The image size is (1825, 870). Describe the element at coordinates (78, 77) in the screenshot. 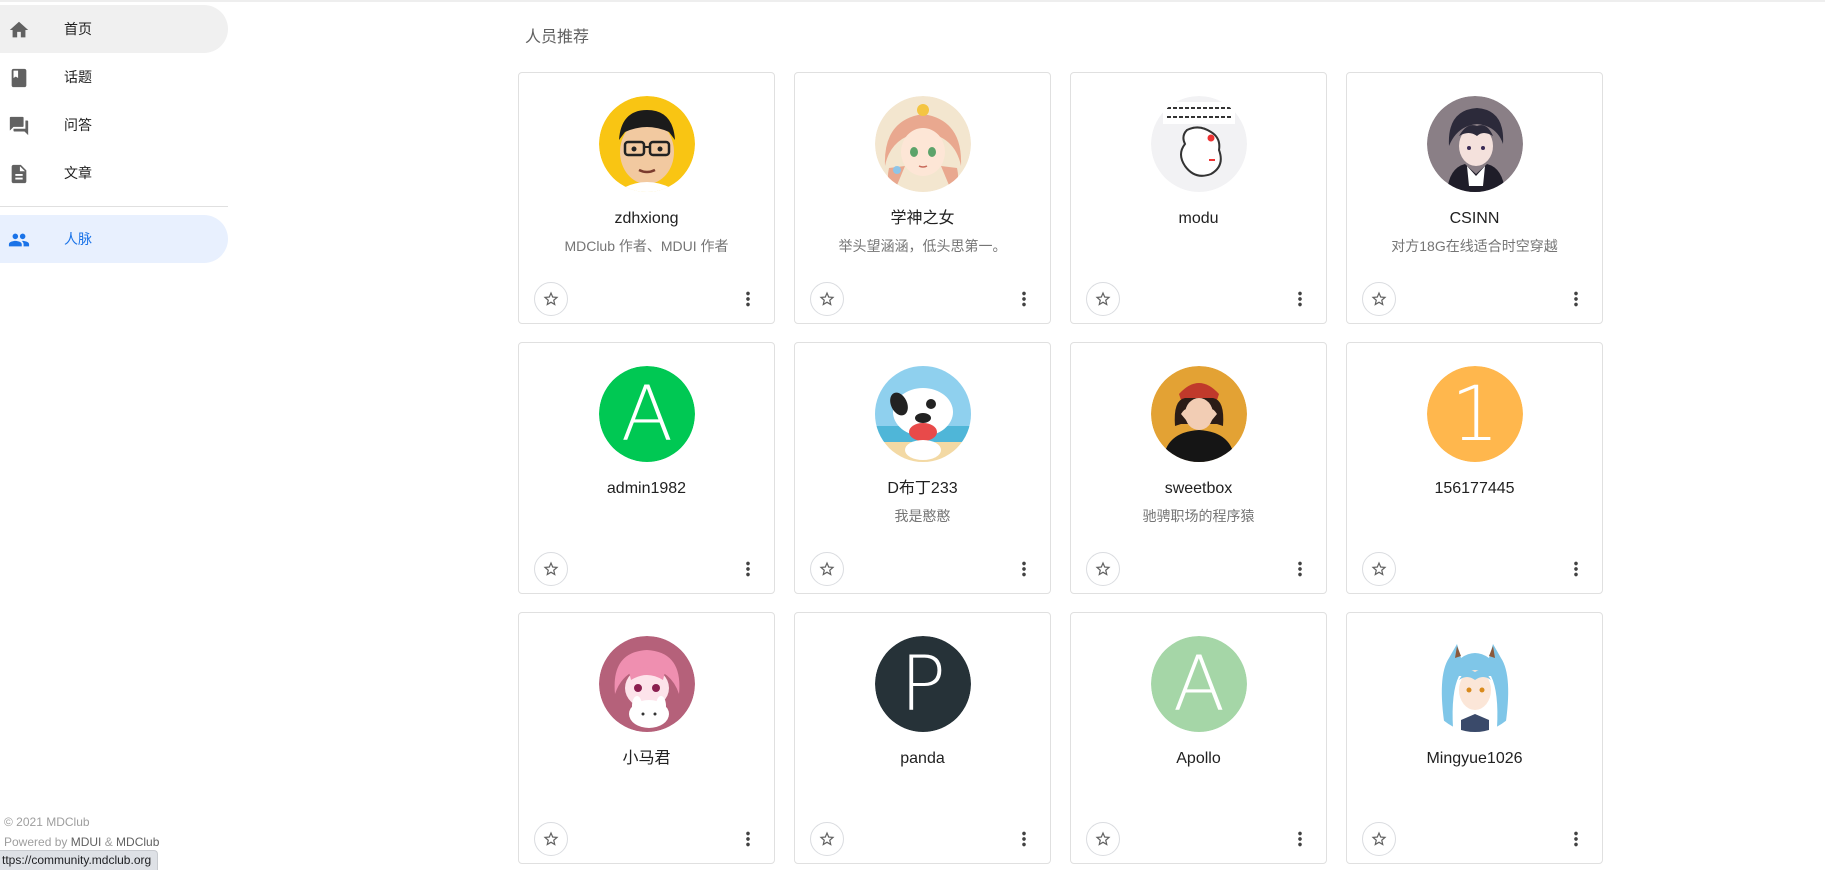

I see `sidebar-item-label: 话题` at that location.